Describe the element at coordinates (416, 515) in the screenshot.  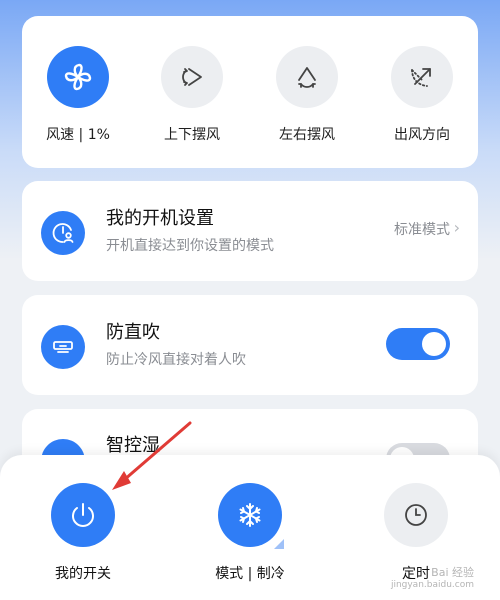
I see `clock-icon` at that location.